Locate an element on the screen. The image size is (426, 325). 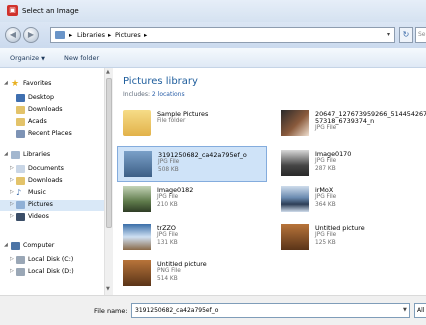
window-title: Select an Image is located at coordinates (50, 11).